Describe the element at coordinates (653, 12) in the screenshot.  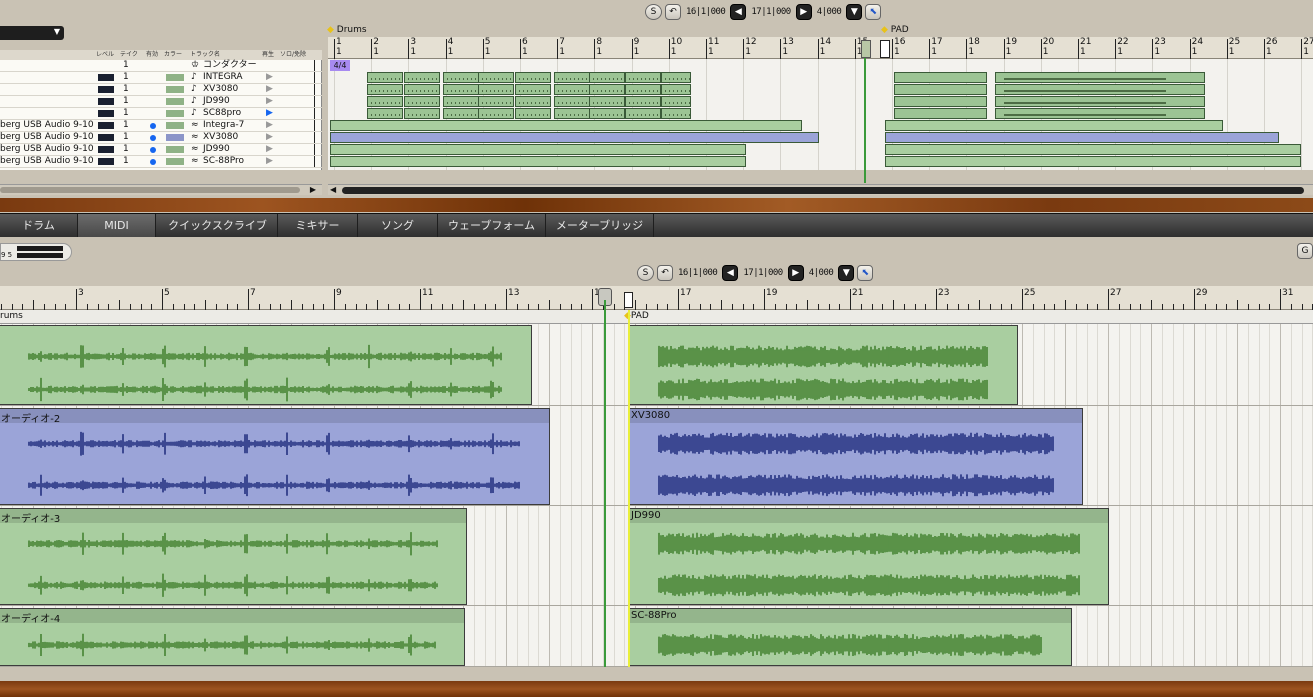
I see `solo-button: S` at that location.